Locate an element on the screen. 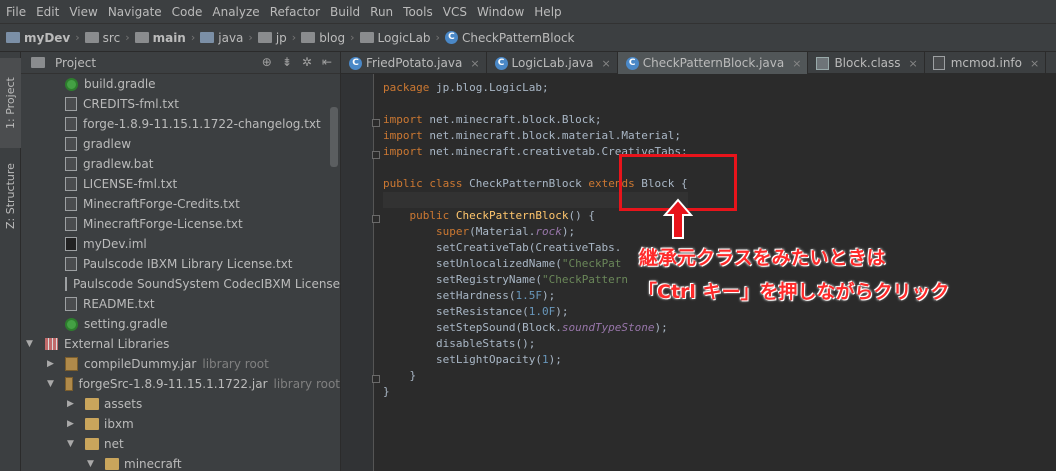 The height and width of the screenshot is (471, 1056). crumb-blog: blog › is located at coordinates (330, 38).